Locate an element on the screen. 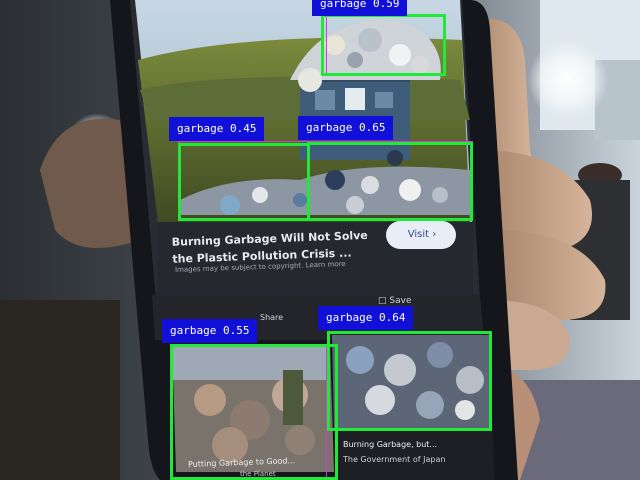 The height and width of the screenshot is (480, 640). visit-button: Visit › is located at coordinates (422, 235).